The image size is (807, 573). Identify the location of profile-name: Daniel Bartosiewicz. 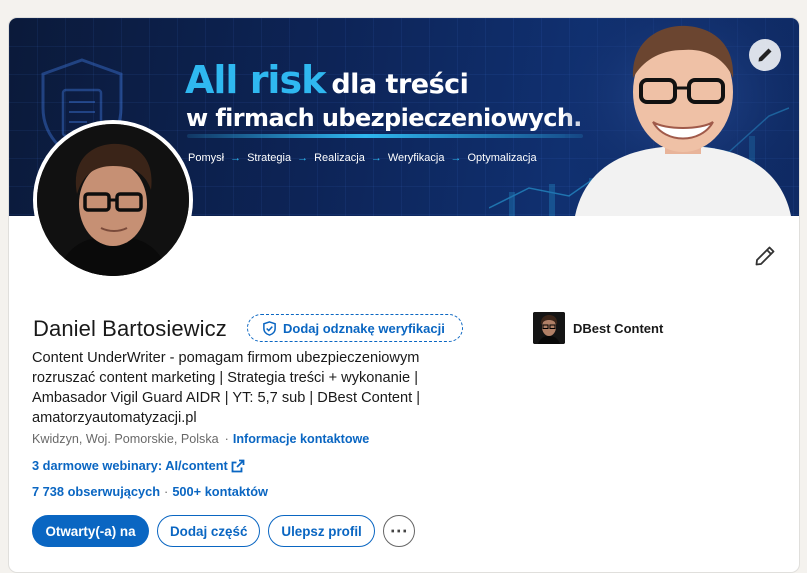
(130, 328).